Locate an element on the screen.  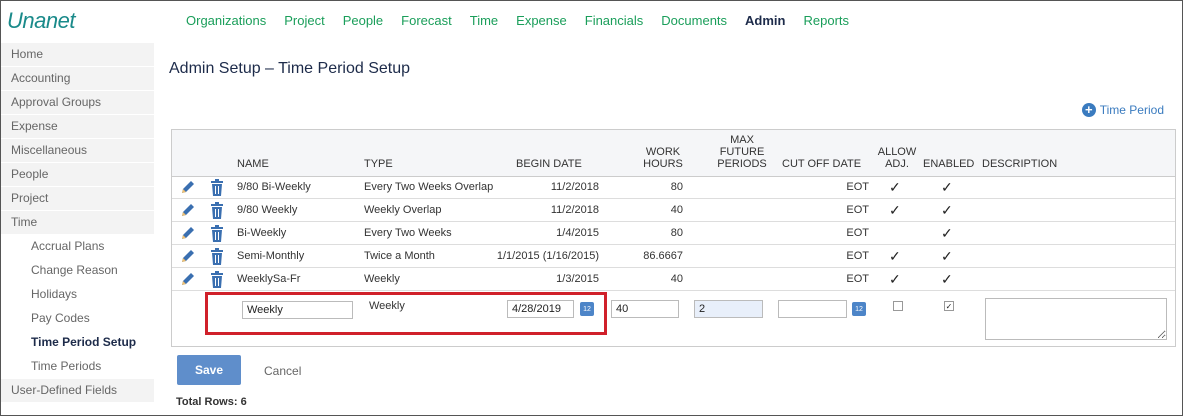
max-future-periods-input is located at coordinates (728, 309).